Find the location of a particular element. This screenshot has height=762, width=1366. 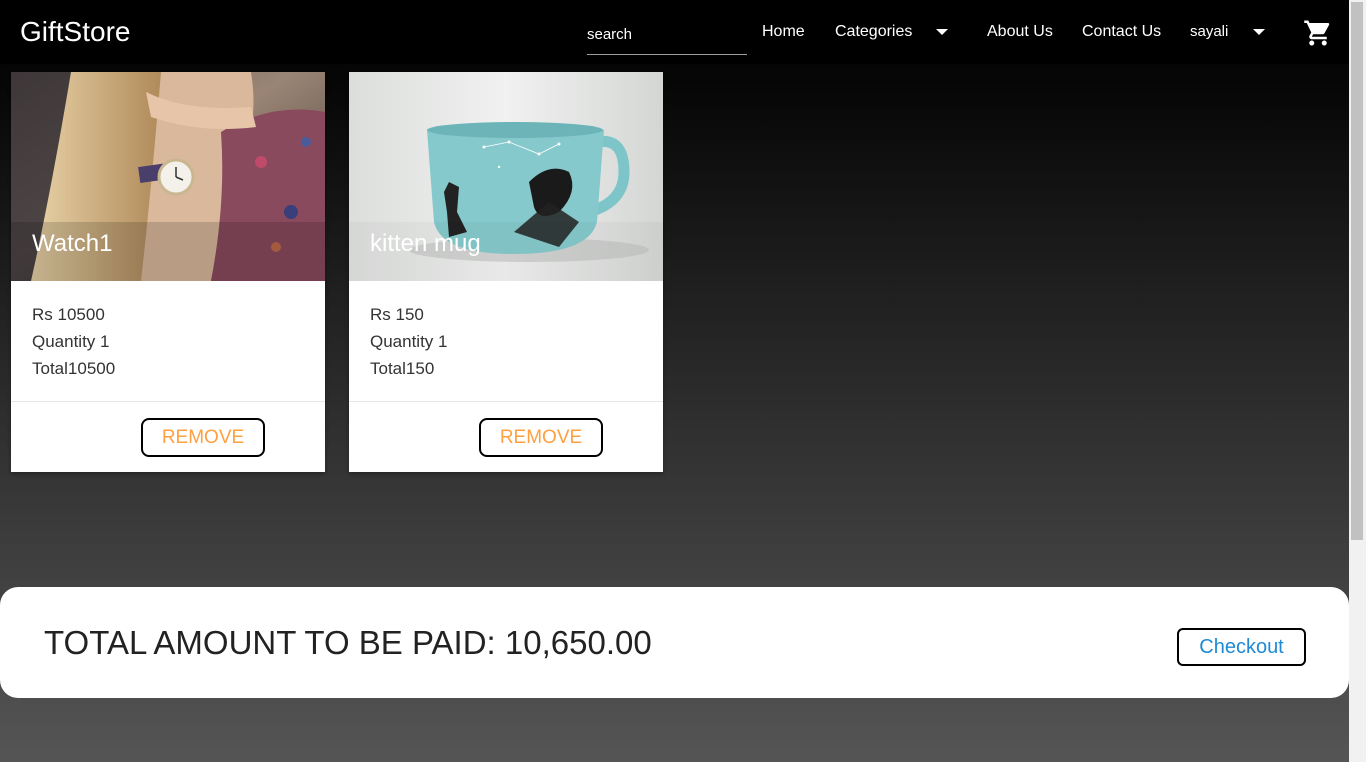

product-details: Rs 150 Quantity 1 Total150 is located at coordinates (409, 341).